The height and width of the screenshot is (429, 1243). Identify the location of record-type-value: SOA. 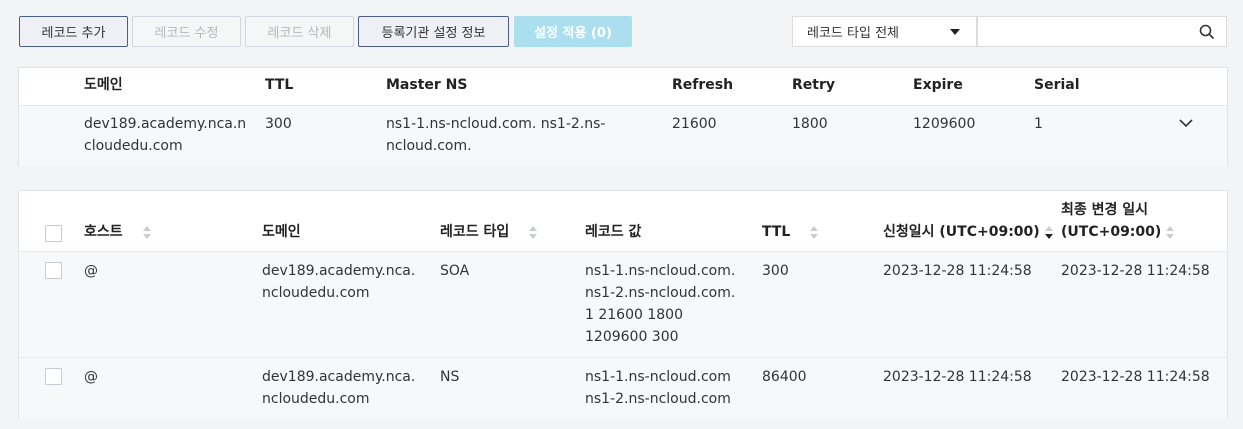
(455, 271).